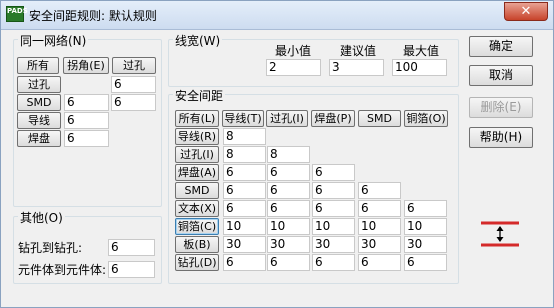 Image resolution: width=554 pixels, height=308 pixels. What do you see at coordinates (86, 138) in the screenshot?
I see `same-net-pad-corner-cell: 6` at bounding box center [86, 138].